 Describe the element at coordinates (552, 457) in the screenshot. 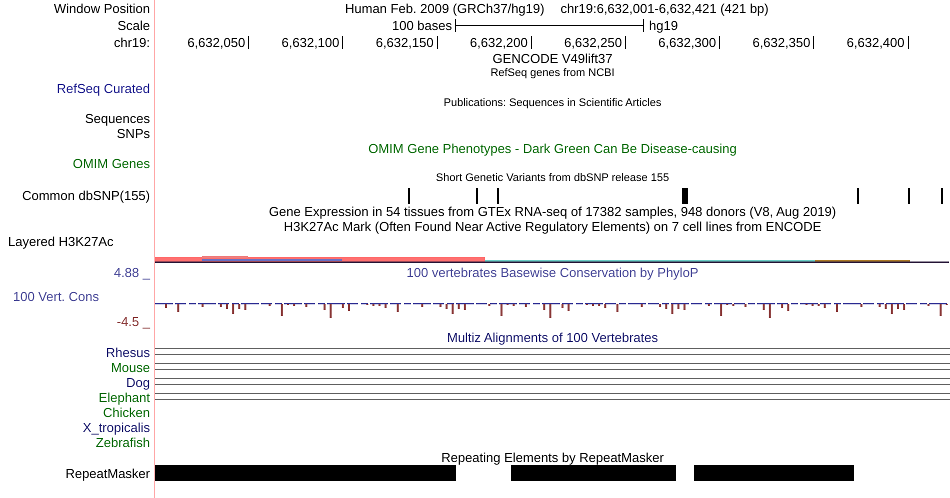

I see `track-title: Repeating Elements by RepeatMasker` at that location.